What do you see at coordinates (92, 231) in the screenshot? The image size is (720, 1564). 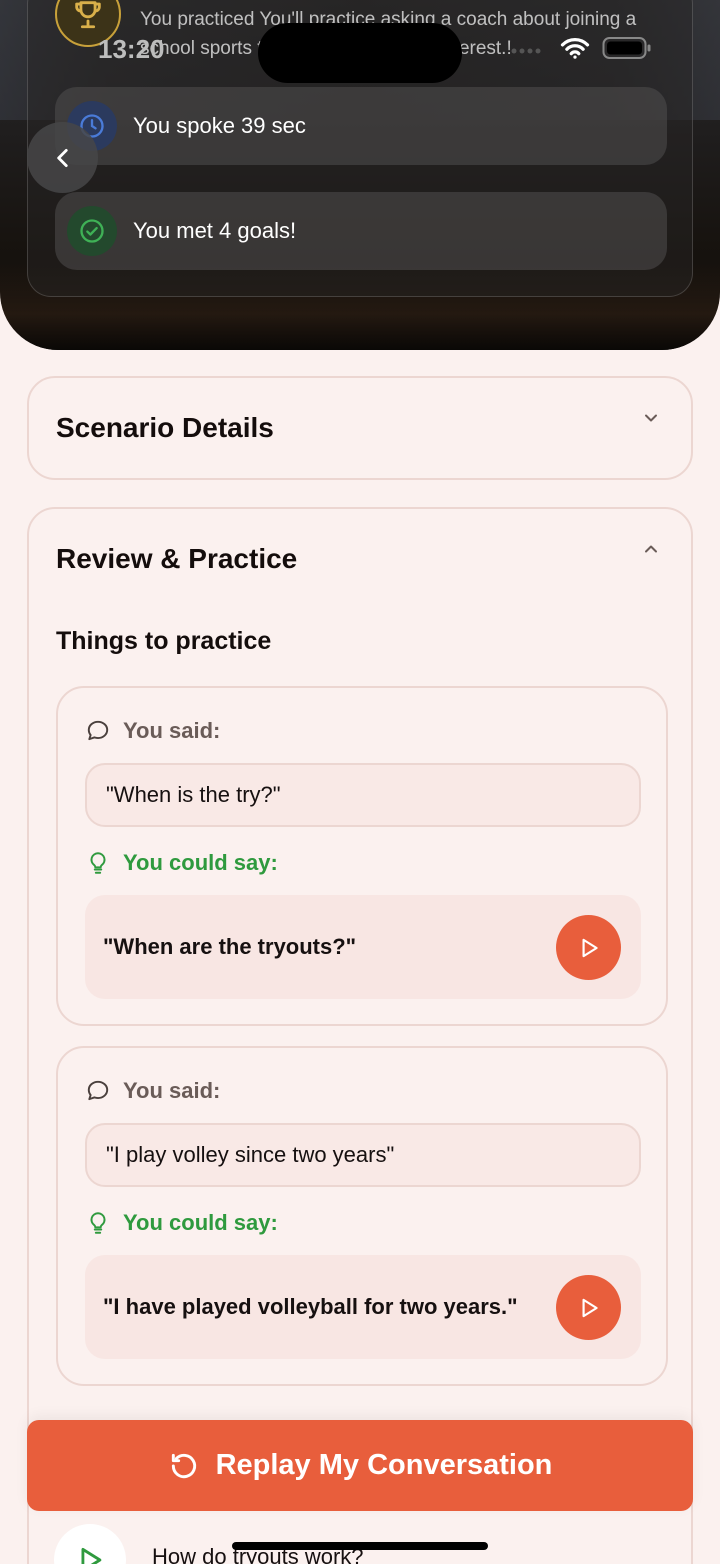 I see `check-circle-icon` at bounding box center [92, 231].